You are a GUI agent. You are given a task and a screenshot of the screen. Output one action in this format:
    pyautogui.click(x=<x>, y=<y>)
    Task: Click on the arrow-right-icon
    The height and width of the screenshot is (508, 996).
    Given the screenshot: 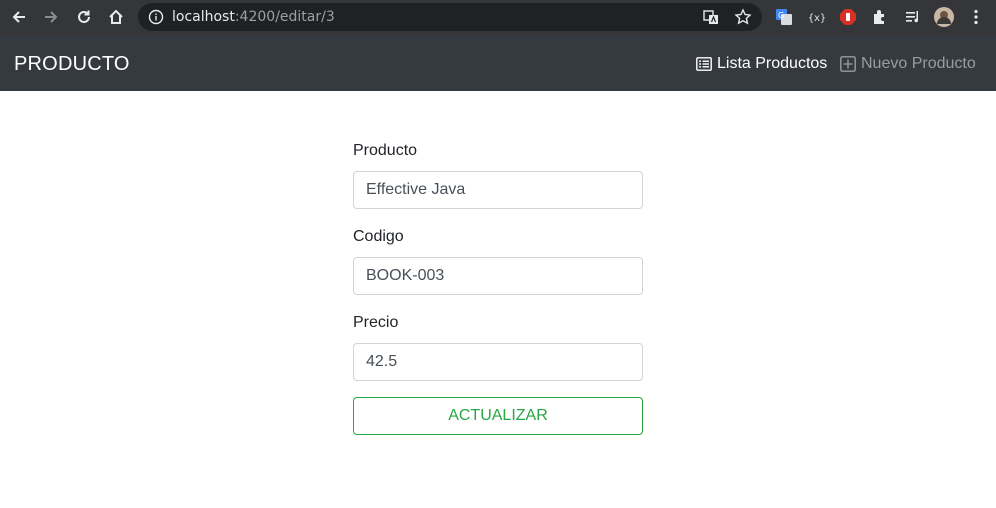 What is the action you would take?
    pyautogui.click(x=51, y=17)
    